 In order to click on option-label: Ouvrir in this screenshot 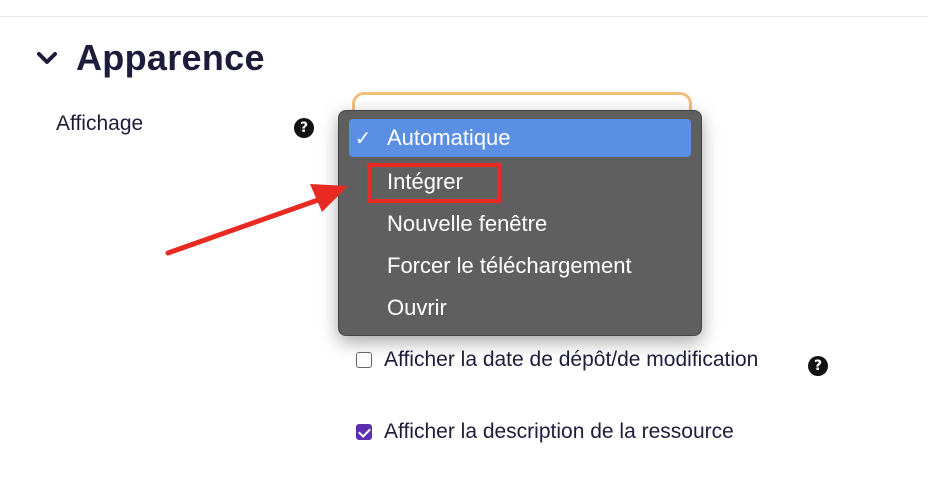, I will do `click(417, 307)`.